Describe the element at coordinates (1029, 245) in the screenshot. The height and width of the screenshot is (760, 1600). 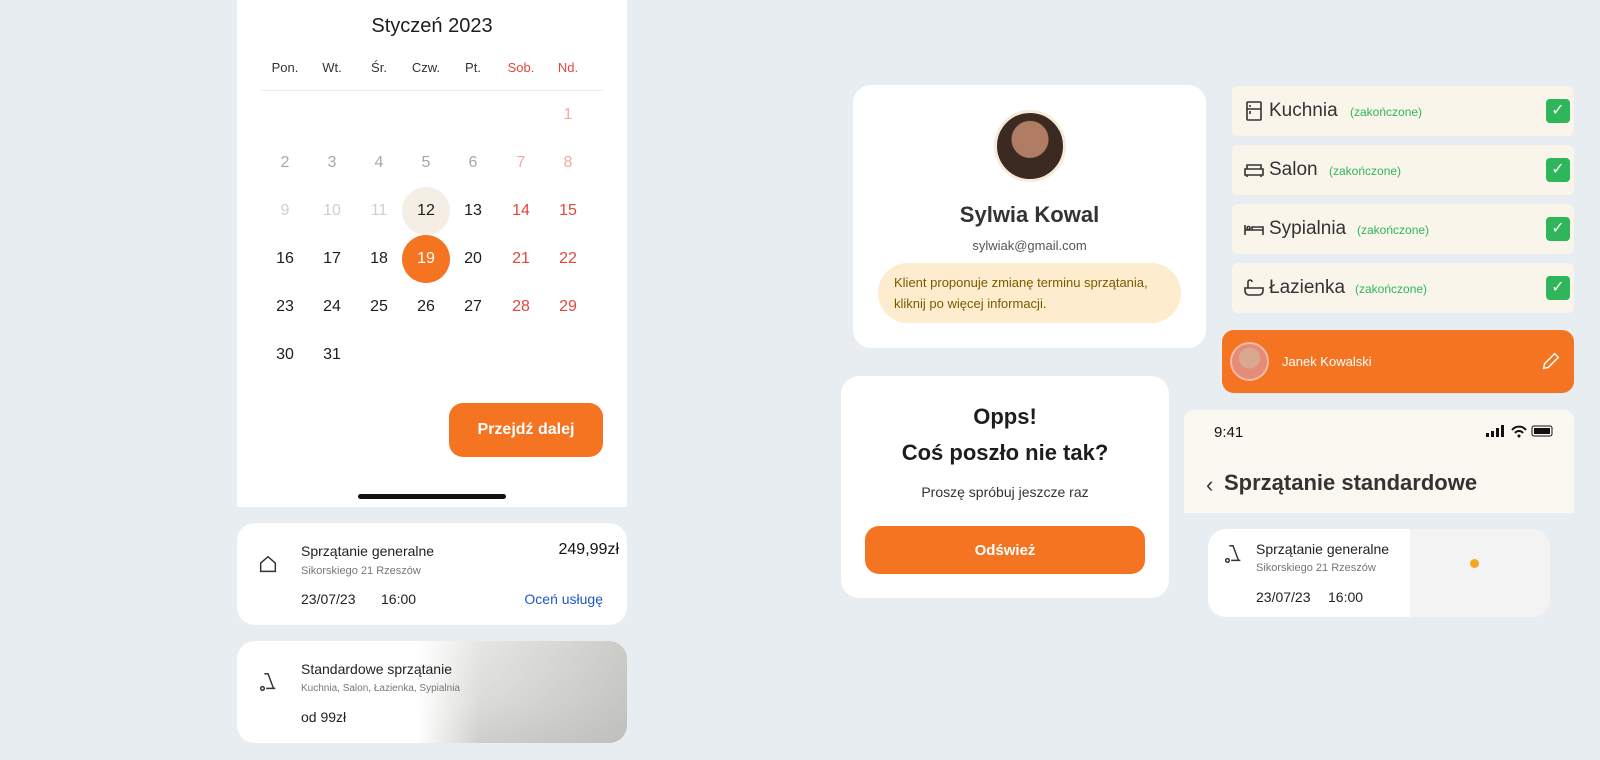
I see `client-email: sylwiak@gmail.com` at that location.